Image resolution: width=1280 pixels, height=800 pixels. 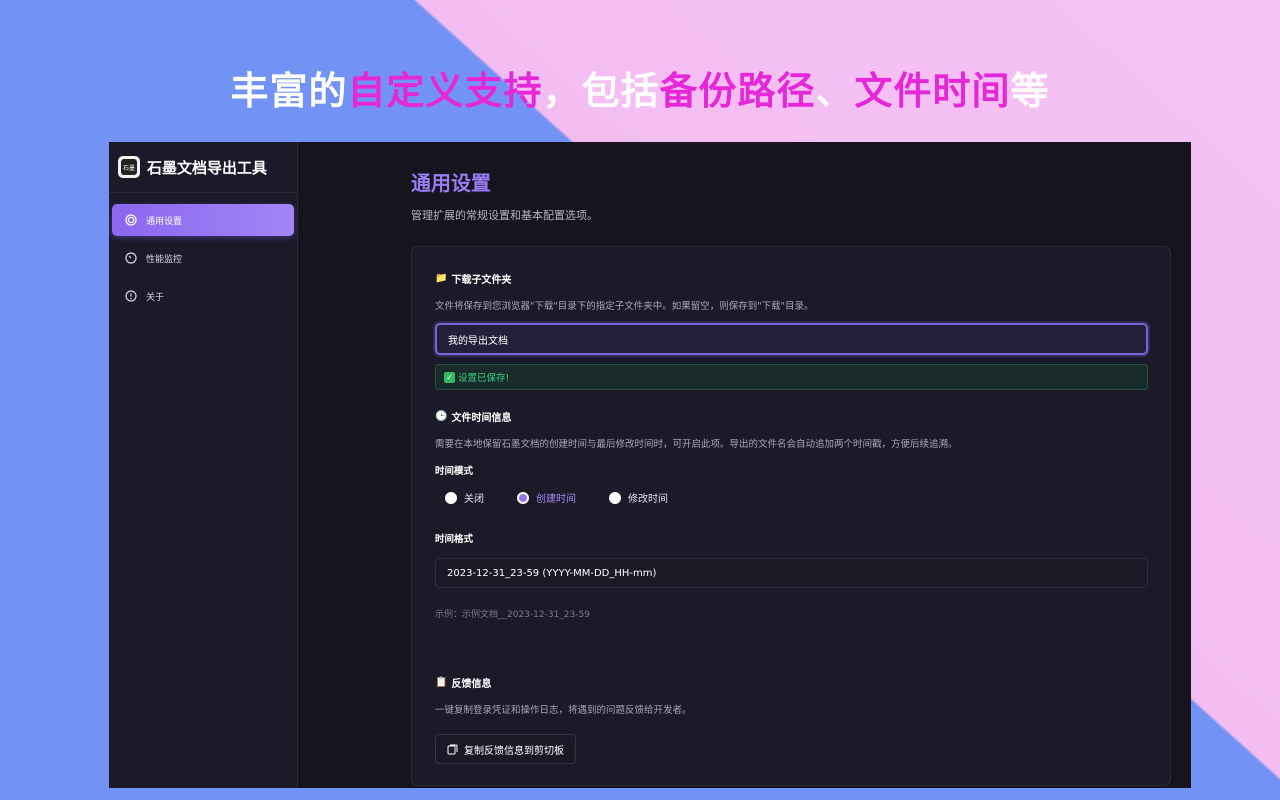 I want to click on check-icon: ✓, so click(x=449, y=377).